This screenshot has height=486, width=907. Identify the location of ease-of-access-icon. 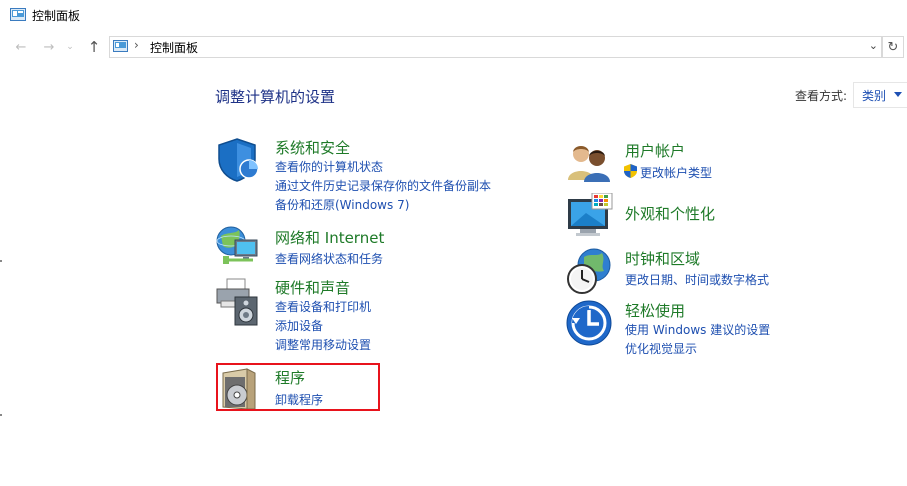
(589, 323).